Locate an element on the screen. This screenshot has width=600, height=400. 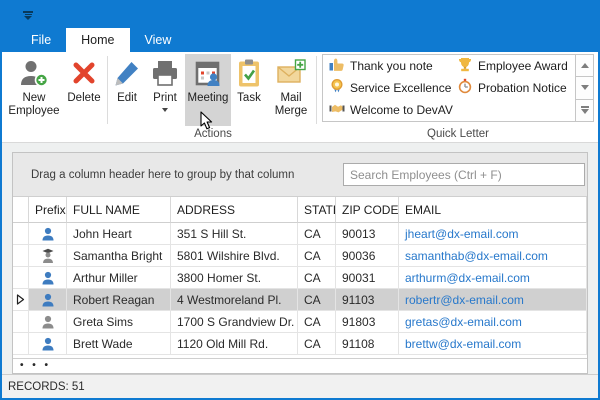
button-label: Task is located at coordinates (249, 98).